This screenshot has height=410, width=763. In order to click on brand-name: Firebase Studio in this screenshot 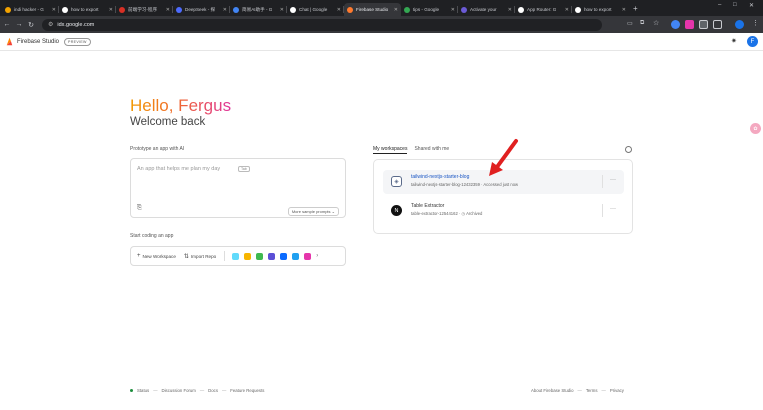, I will do `click(38, 42)`.